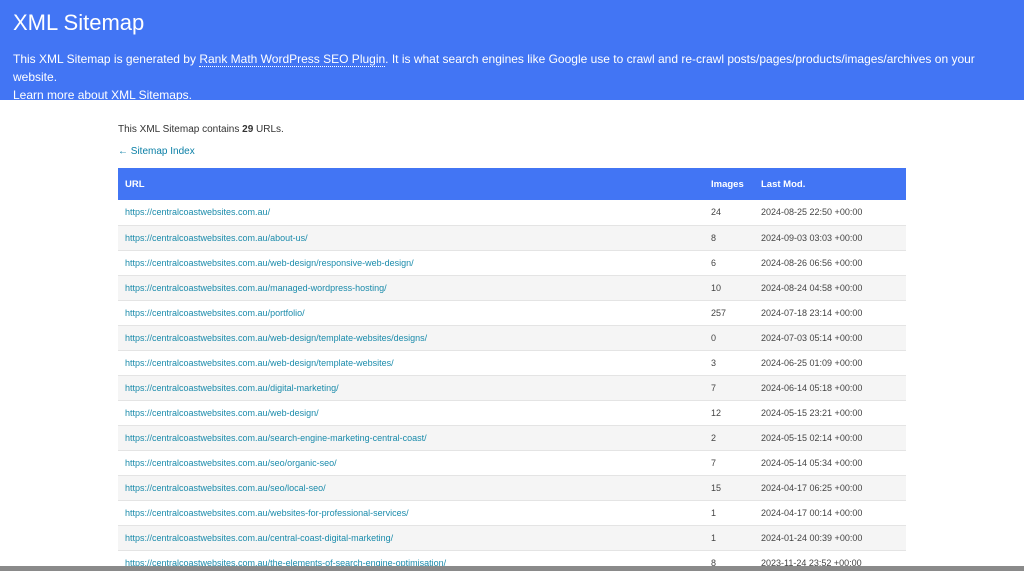  What do you see at coordinates (729, 238) in the screenshot?
I see `images-cell: 8` at bounding box center [729, 238].